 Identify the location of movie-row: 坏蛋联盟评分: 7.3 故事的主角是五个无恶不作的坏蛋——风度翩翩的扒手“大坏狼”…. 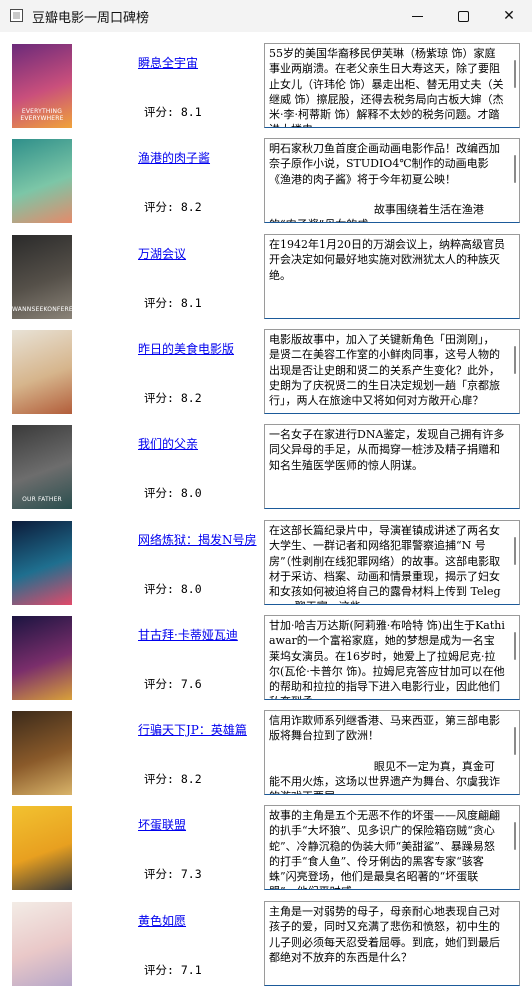
(266, 842).